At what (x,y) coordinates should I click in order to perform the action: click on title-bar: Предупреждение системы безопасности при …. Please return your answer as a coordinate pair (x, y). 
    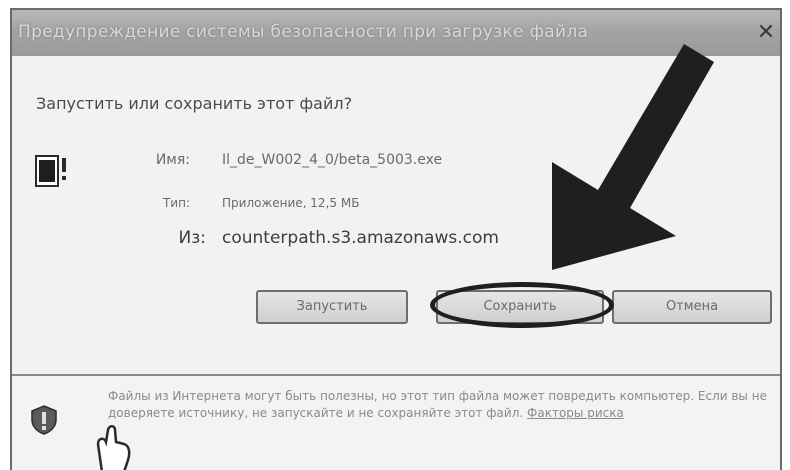
    Looking at the image, I should click on (396, 33).